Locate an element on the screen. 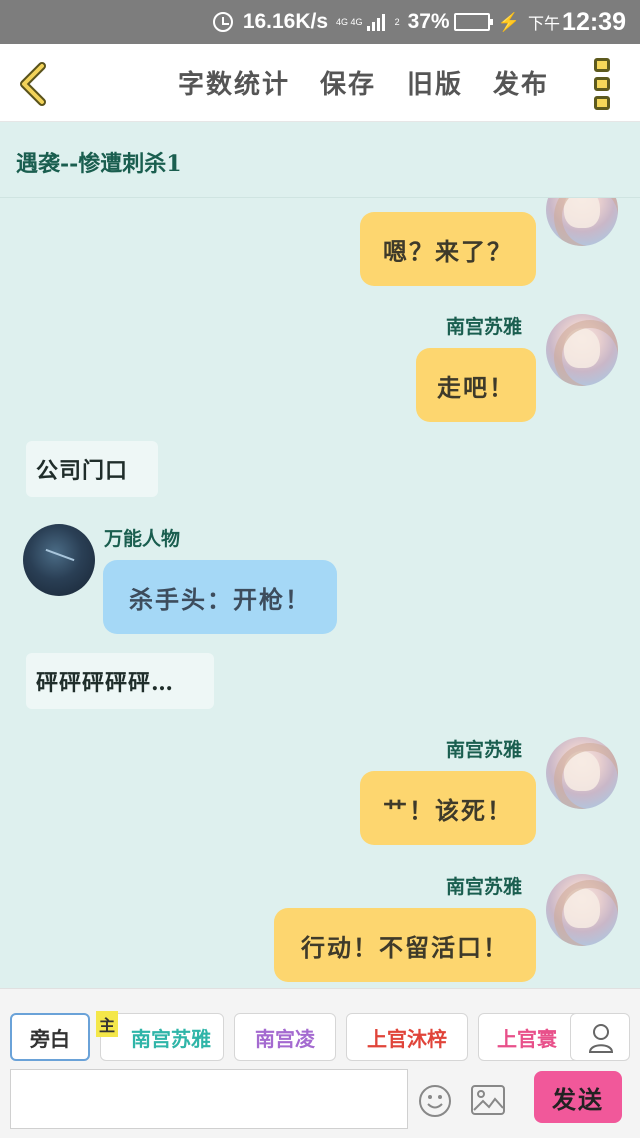 The height and width of the screenshot is (1138, 640). old-version-button: 旧版 is located at coordinates (435, 82).